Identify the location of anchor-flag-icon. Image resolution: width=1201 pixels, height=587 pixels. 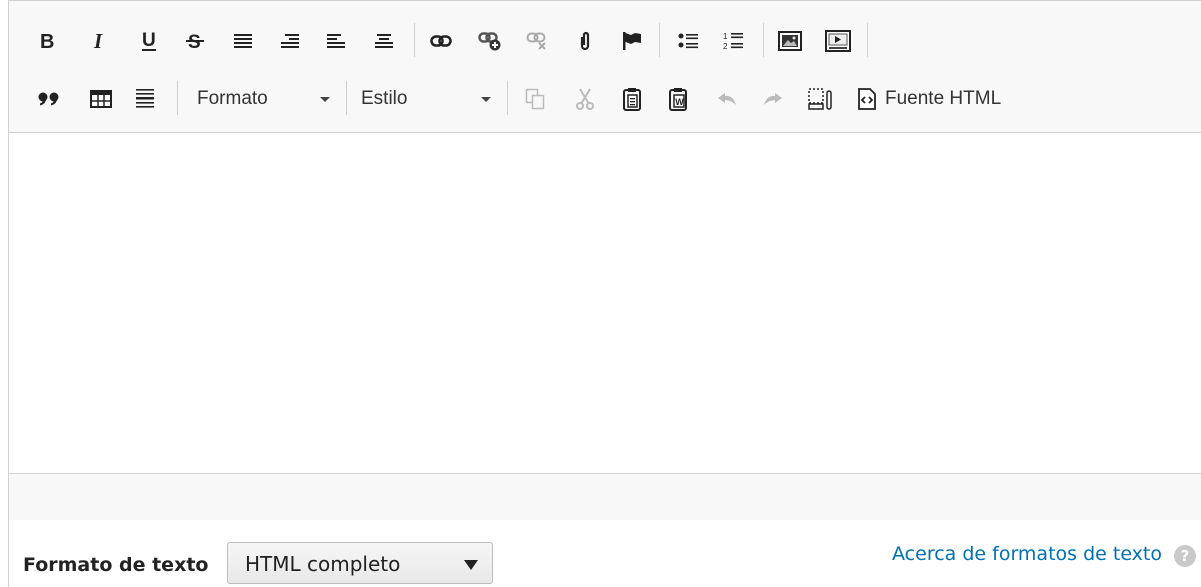
(632, 41).